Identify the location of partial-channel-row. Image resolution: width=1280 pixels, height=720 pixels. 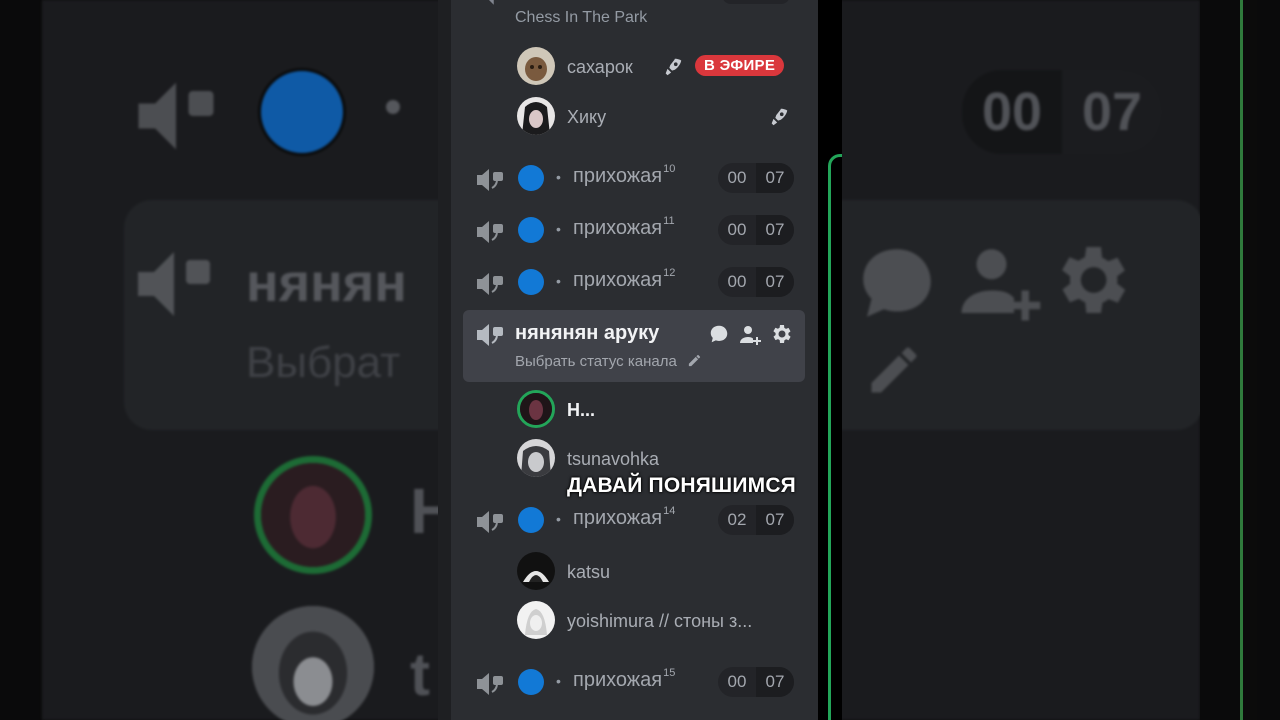
(634, 3).